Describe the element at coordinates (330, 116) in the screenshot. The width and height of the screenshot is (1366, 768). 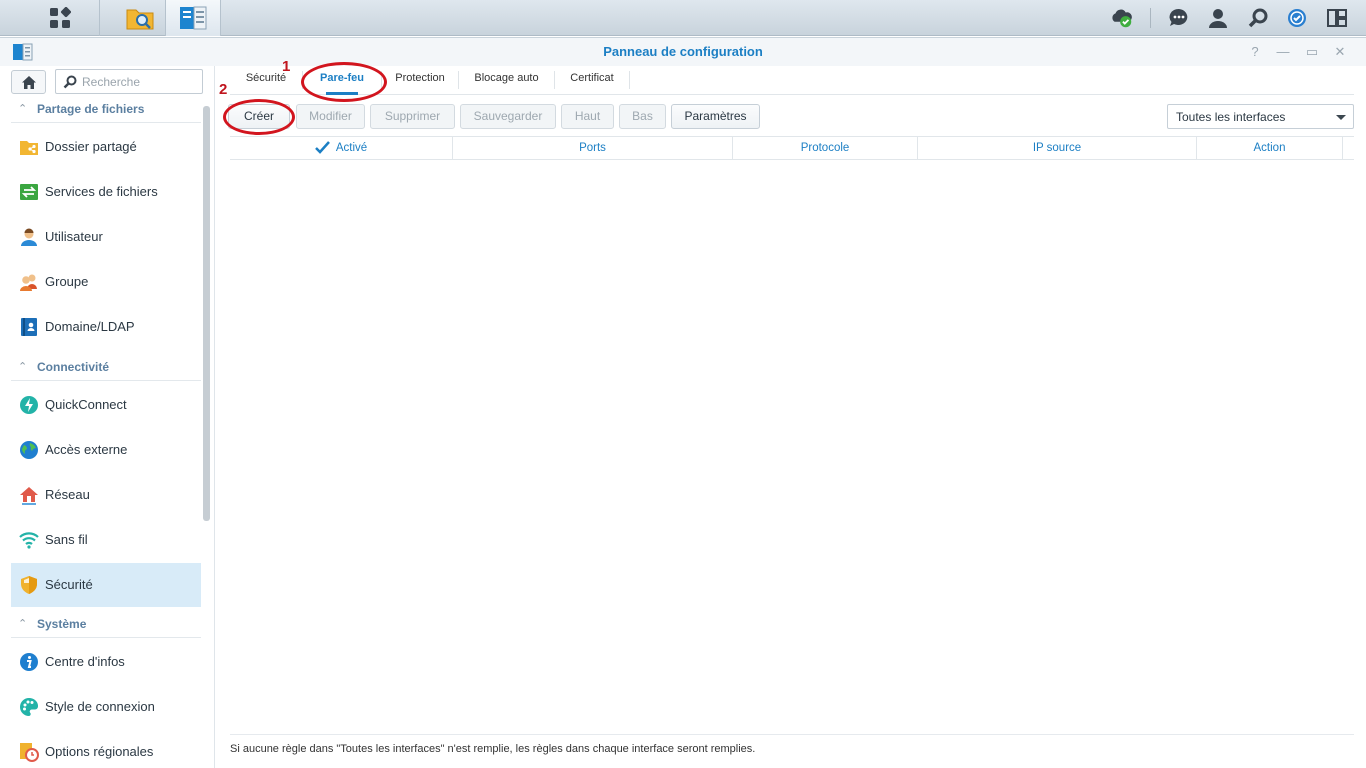
I see `modify-button: Modifier` at that location.